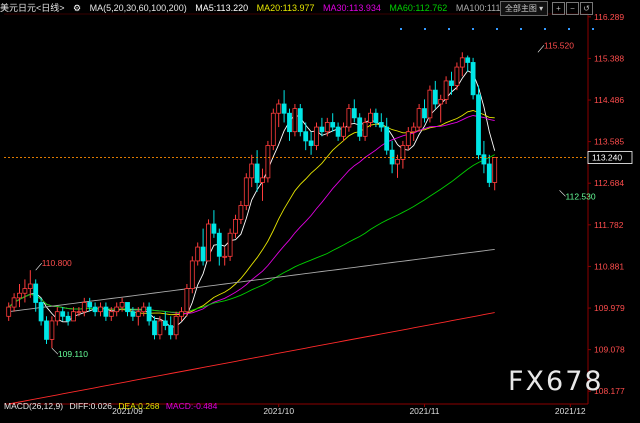 The height and width of the screenshot is (423, 640). What do you see at coordinates (609, 308) in the screenshot?
I see `y-tick-label: 109.979` at bounding box center [609, 308].